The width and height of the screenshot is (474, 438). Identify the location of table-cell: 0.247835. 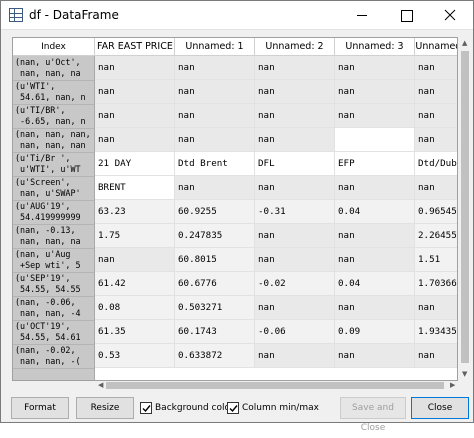
(215, 236).